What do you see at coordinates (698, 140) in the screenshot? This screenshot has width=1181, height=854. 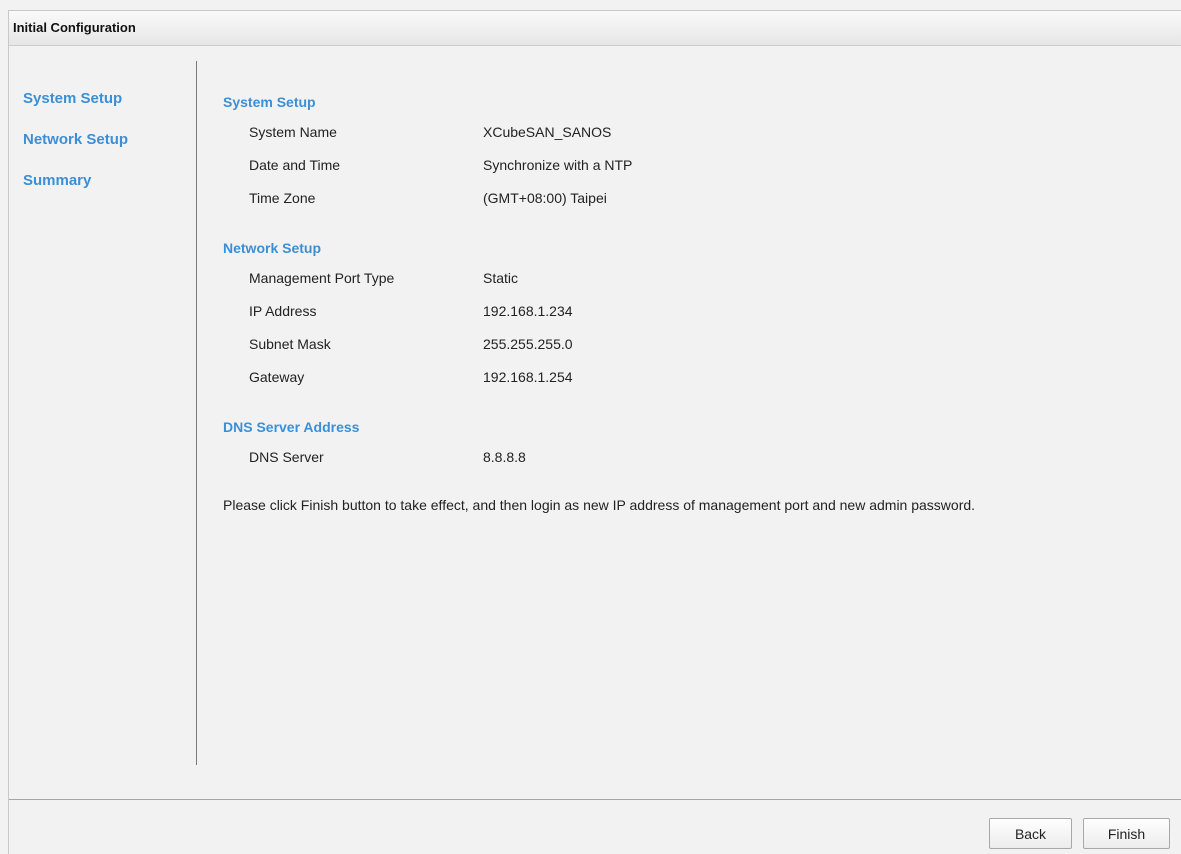 I see `summary-row: System Name XCubeSAN_SANOS` at bounding box center [698, 140].